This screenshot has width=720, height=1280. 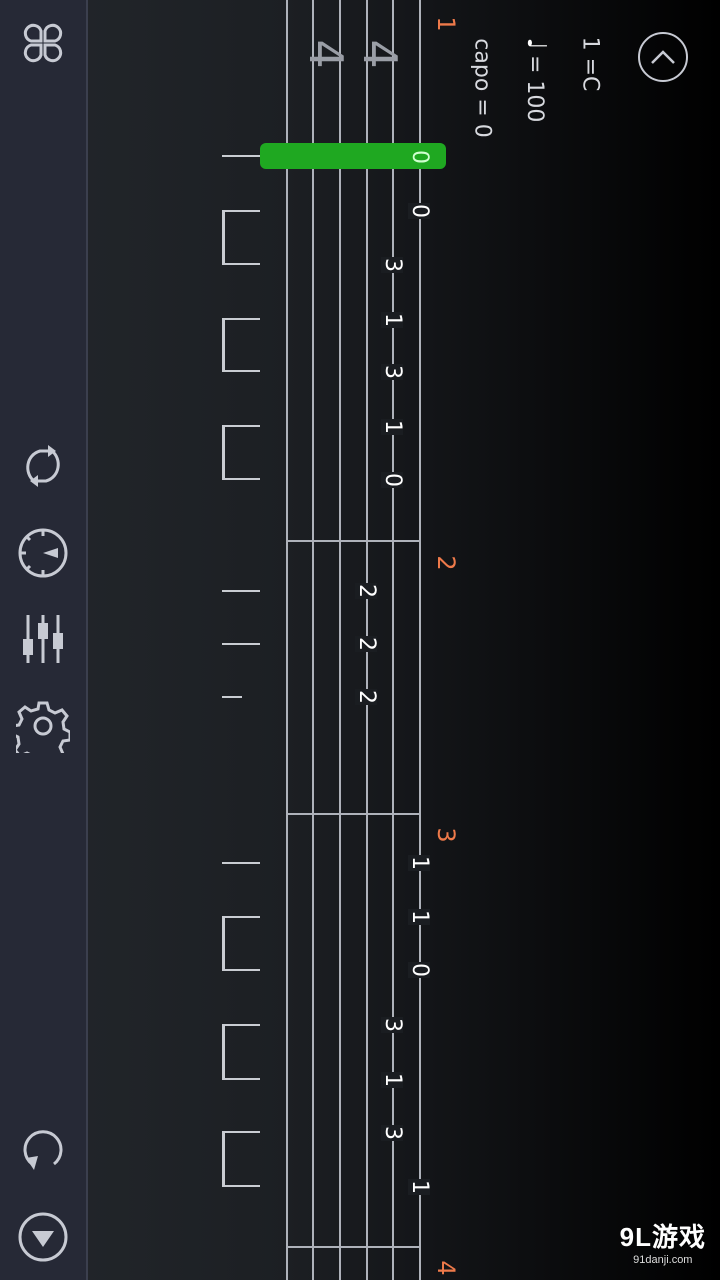 What do you see at coordinates (446, 563) in the screenshot?
I see `measure-number: 2` at bounding box center [446, 563].